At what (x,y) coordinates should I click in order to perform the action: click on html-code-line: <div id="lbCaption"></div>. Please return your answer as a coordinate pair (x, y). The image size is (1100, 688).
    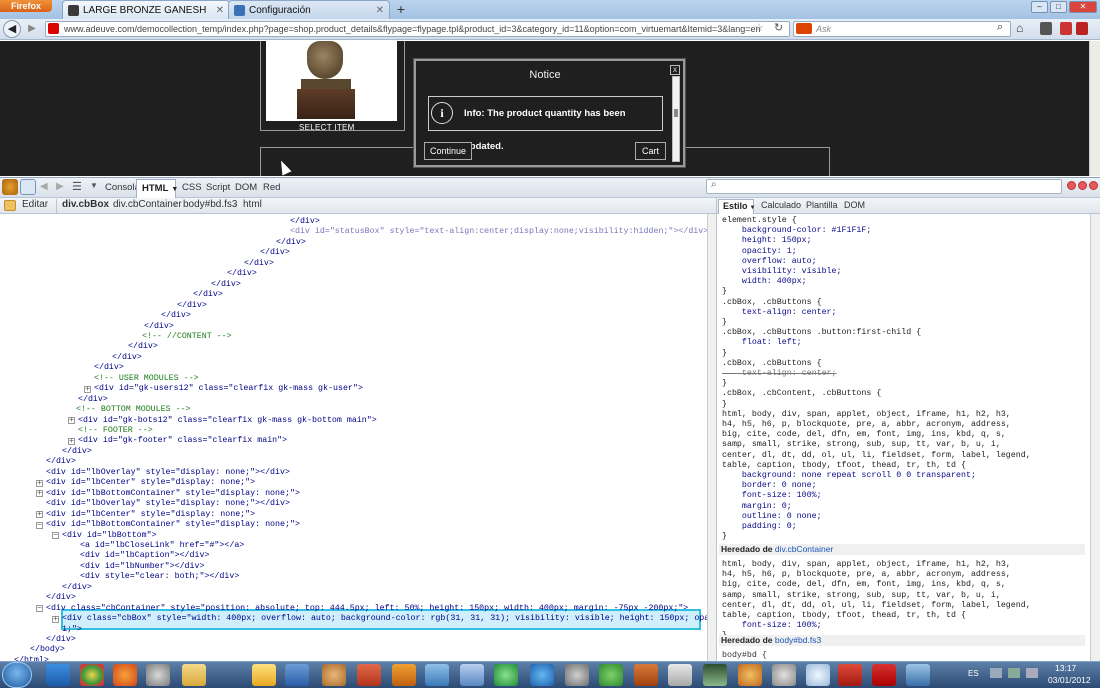
    Looking at the image, I should click on (144, 556).